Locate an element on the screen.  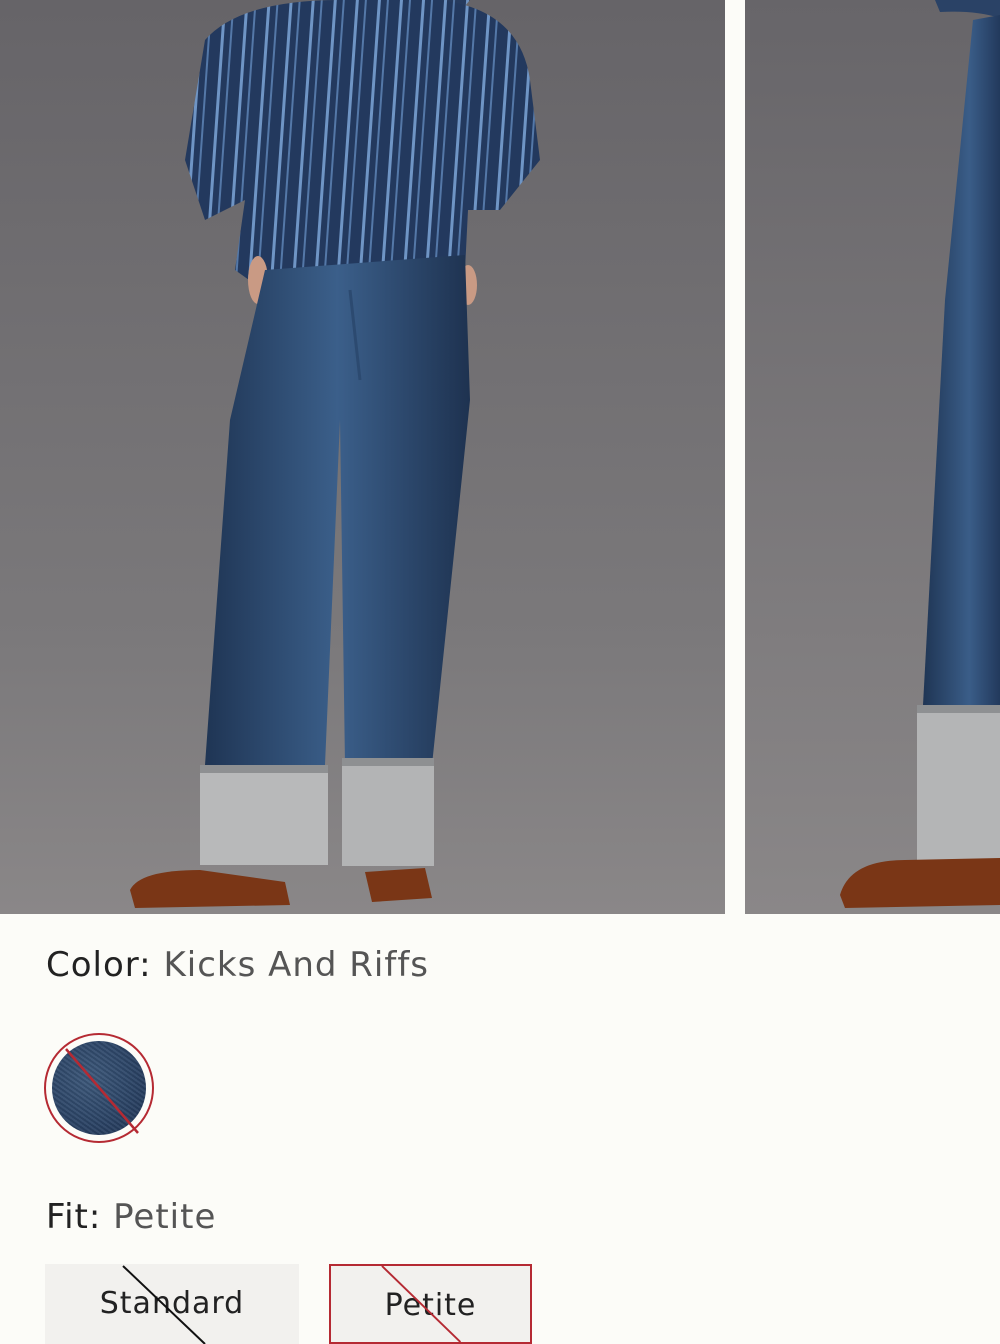
denim-swatch-image is located at coordinates (99, 1088).